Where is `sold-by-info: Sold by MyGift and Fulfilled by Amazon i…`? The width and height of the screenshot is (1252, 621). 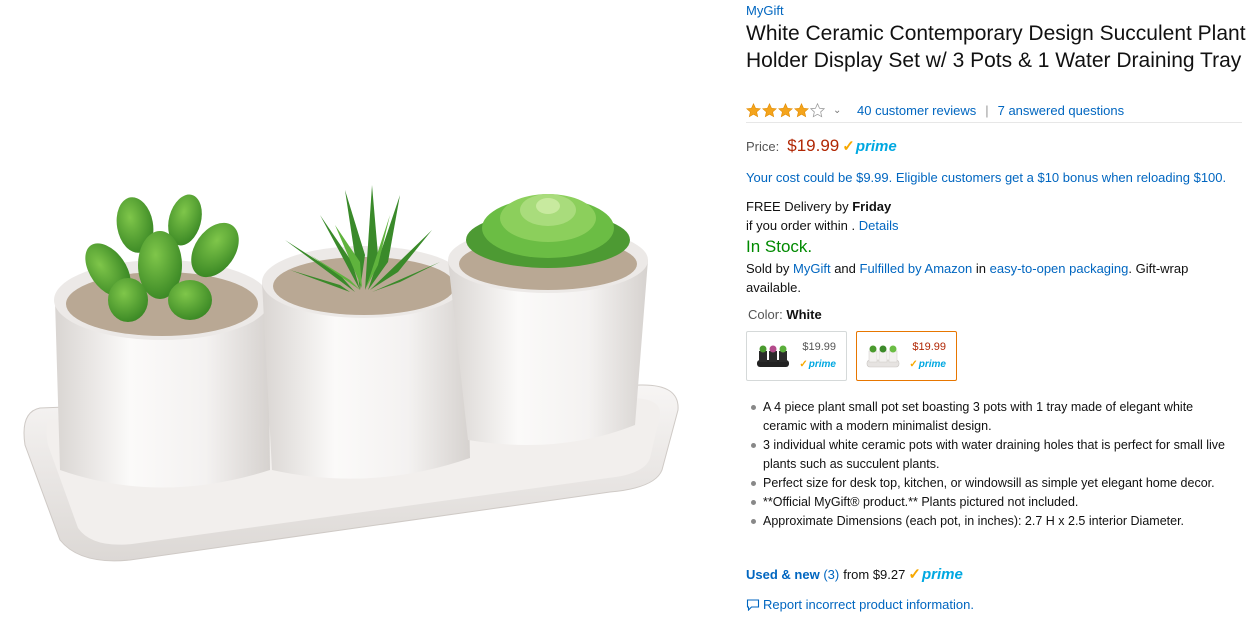
sold-by-info: Sold by MyGift and Fulfilled by Amazon i… is located at coordinates (994, 278).